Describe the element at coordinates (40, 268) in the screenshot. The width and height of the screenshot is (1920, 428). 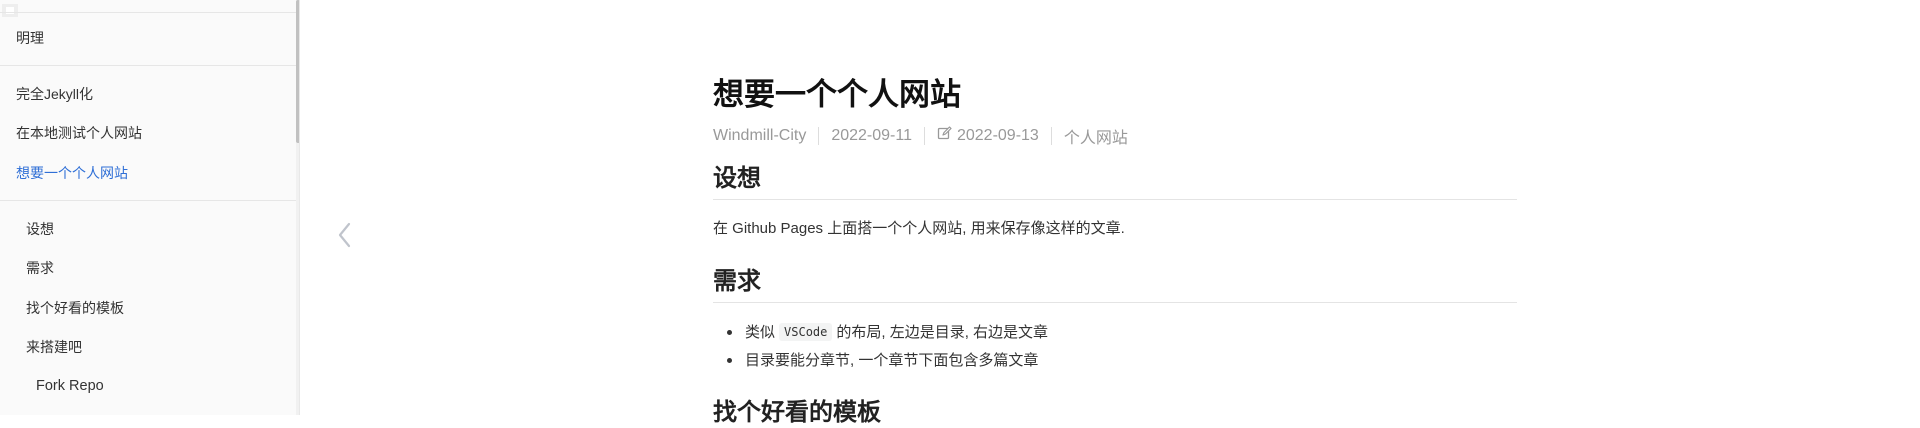
I see `toc-item-requirements: 需求` at that location.